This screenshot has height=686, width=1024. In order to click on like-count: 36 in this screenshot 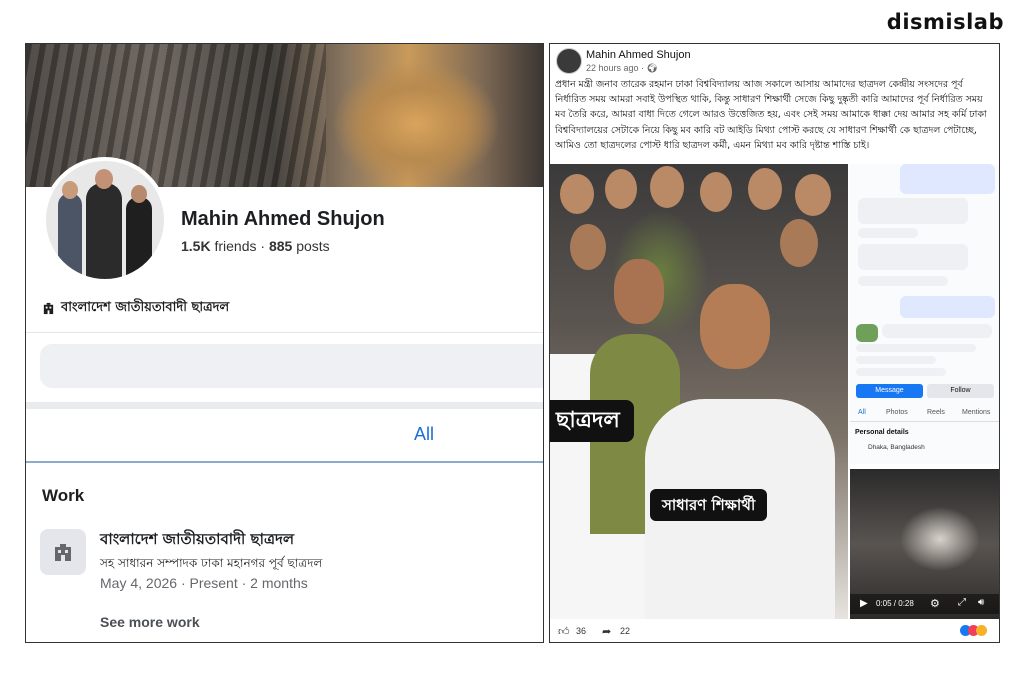, I will do `click(581, 631)`.